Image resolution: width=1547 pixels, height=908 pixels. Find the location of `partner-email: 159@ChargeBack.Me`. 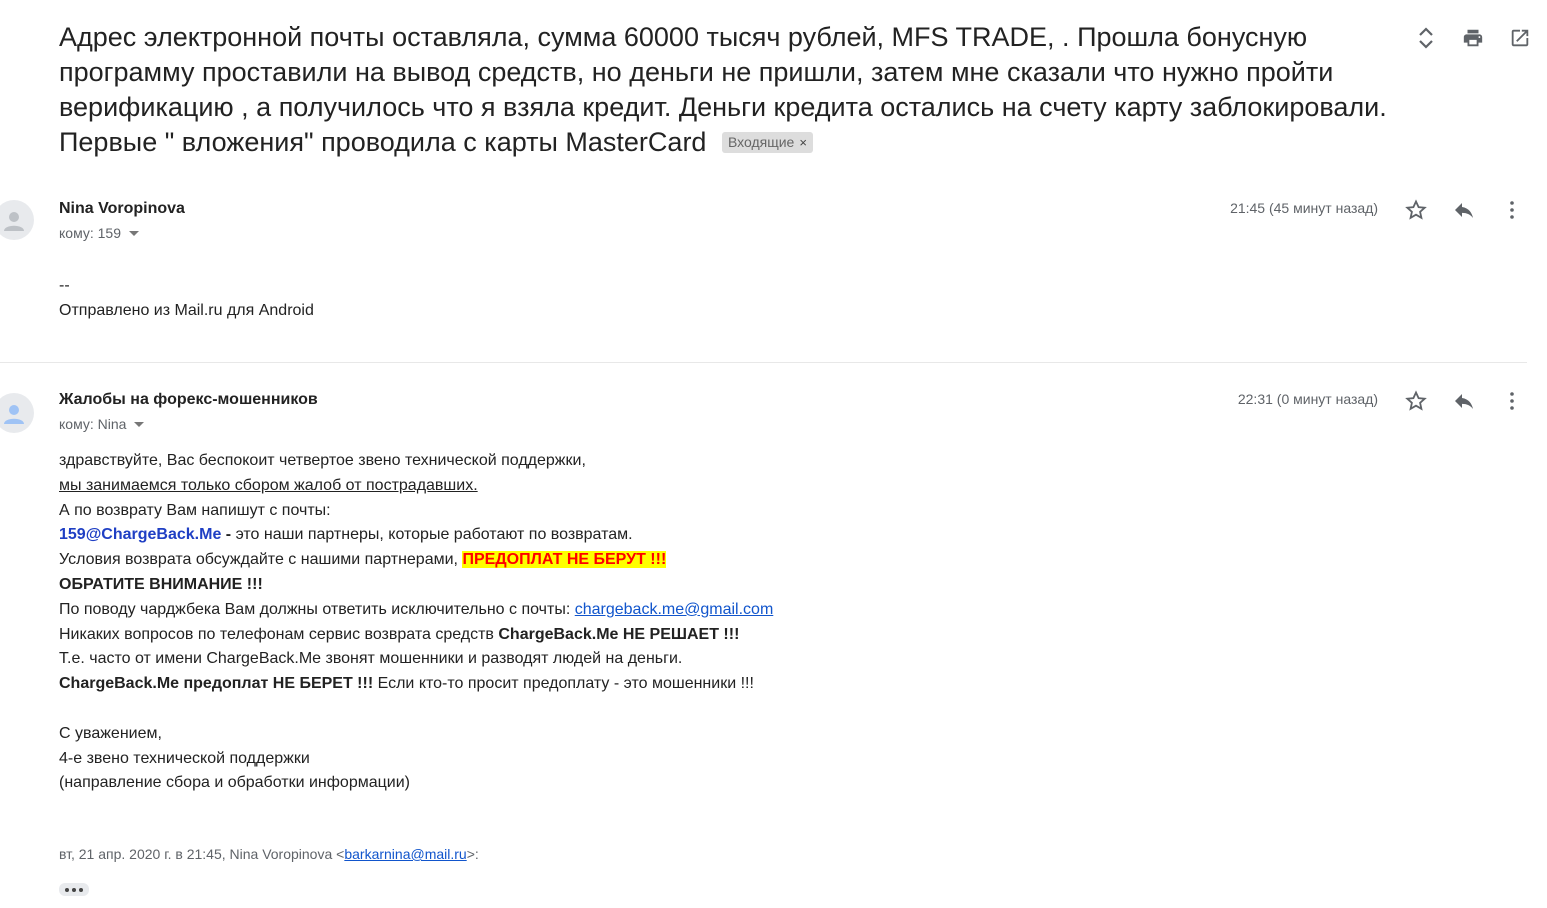

partner-email: 159@ChargeBack.Me is located at coordinates (140, 535).